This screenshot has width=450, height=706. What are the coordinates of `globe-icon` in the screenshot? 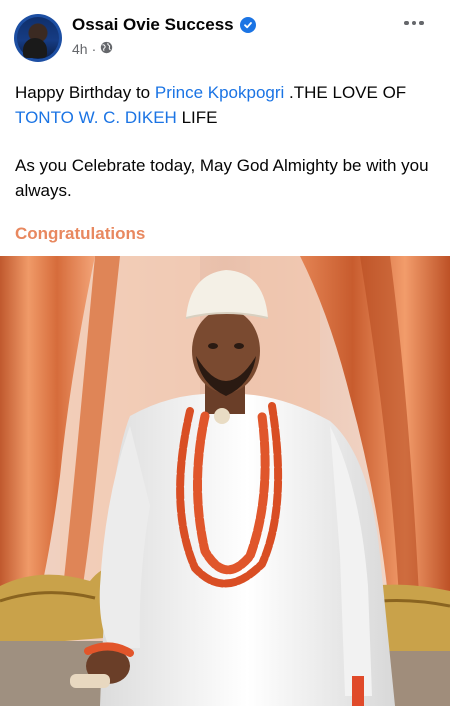 It's located at (106, 49).